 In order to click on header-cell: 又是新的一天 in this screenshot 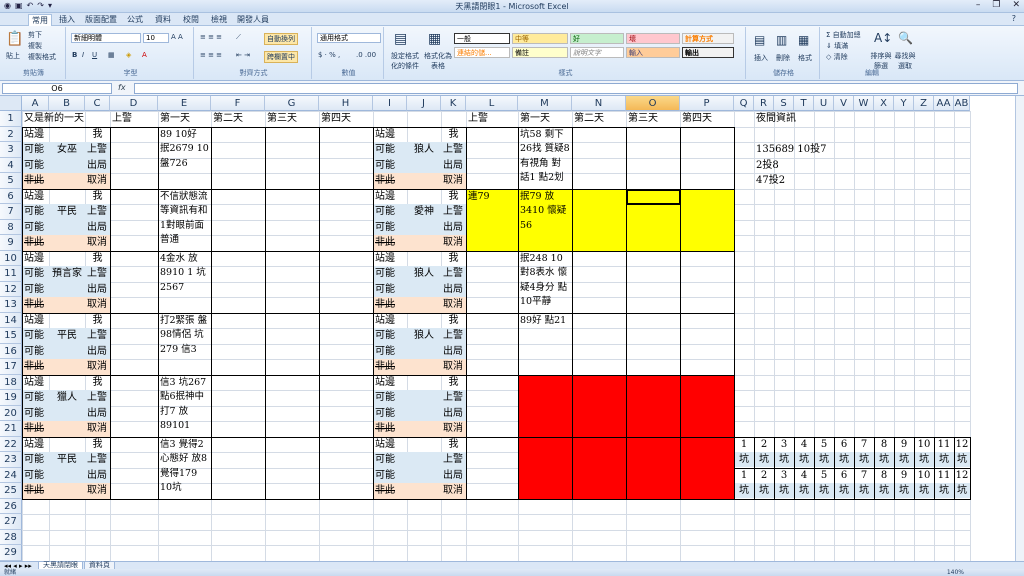, I will do `click(53, 118)`.